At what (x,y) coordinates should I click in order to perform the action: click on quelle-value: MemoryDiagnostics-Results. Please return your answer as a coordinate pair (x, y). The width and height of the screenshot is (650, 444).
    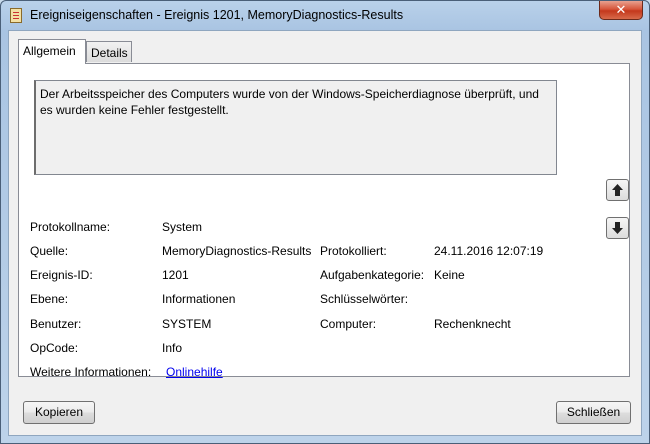
    Looking at the image, I should click on (236, 251).